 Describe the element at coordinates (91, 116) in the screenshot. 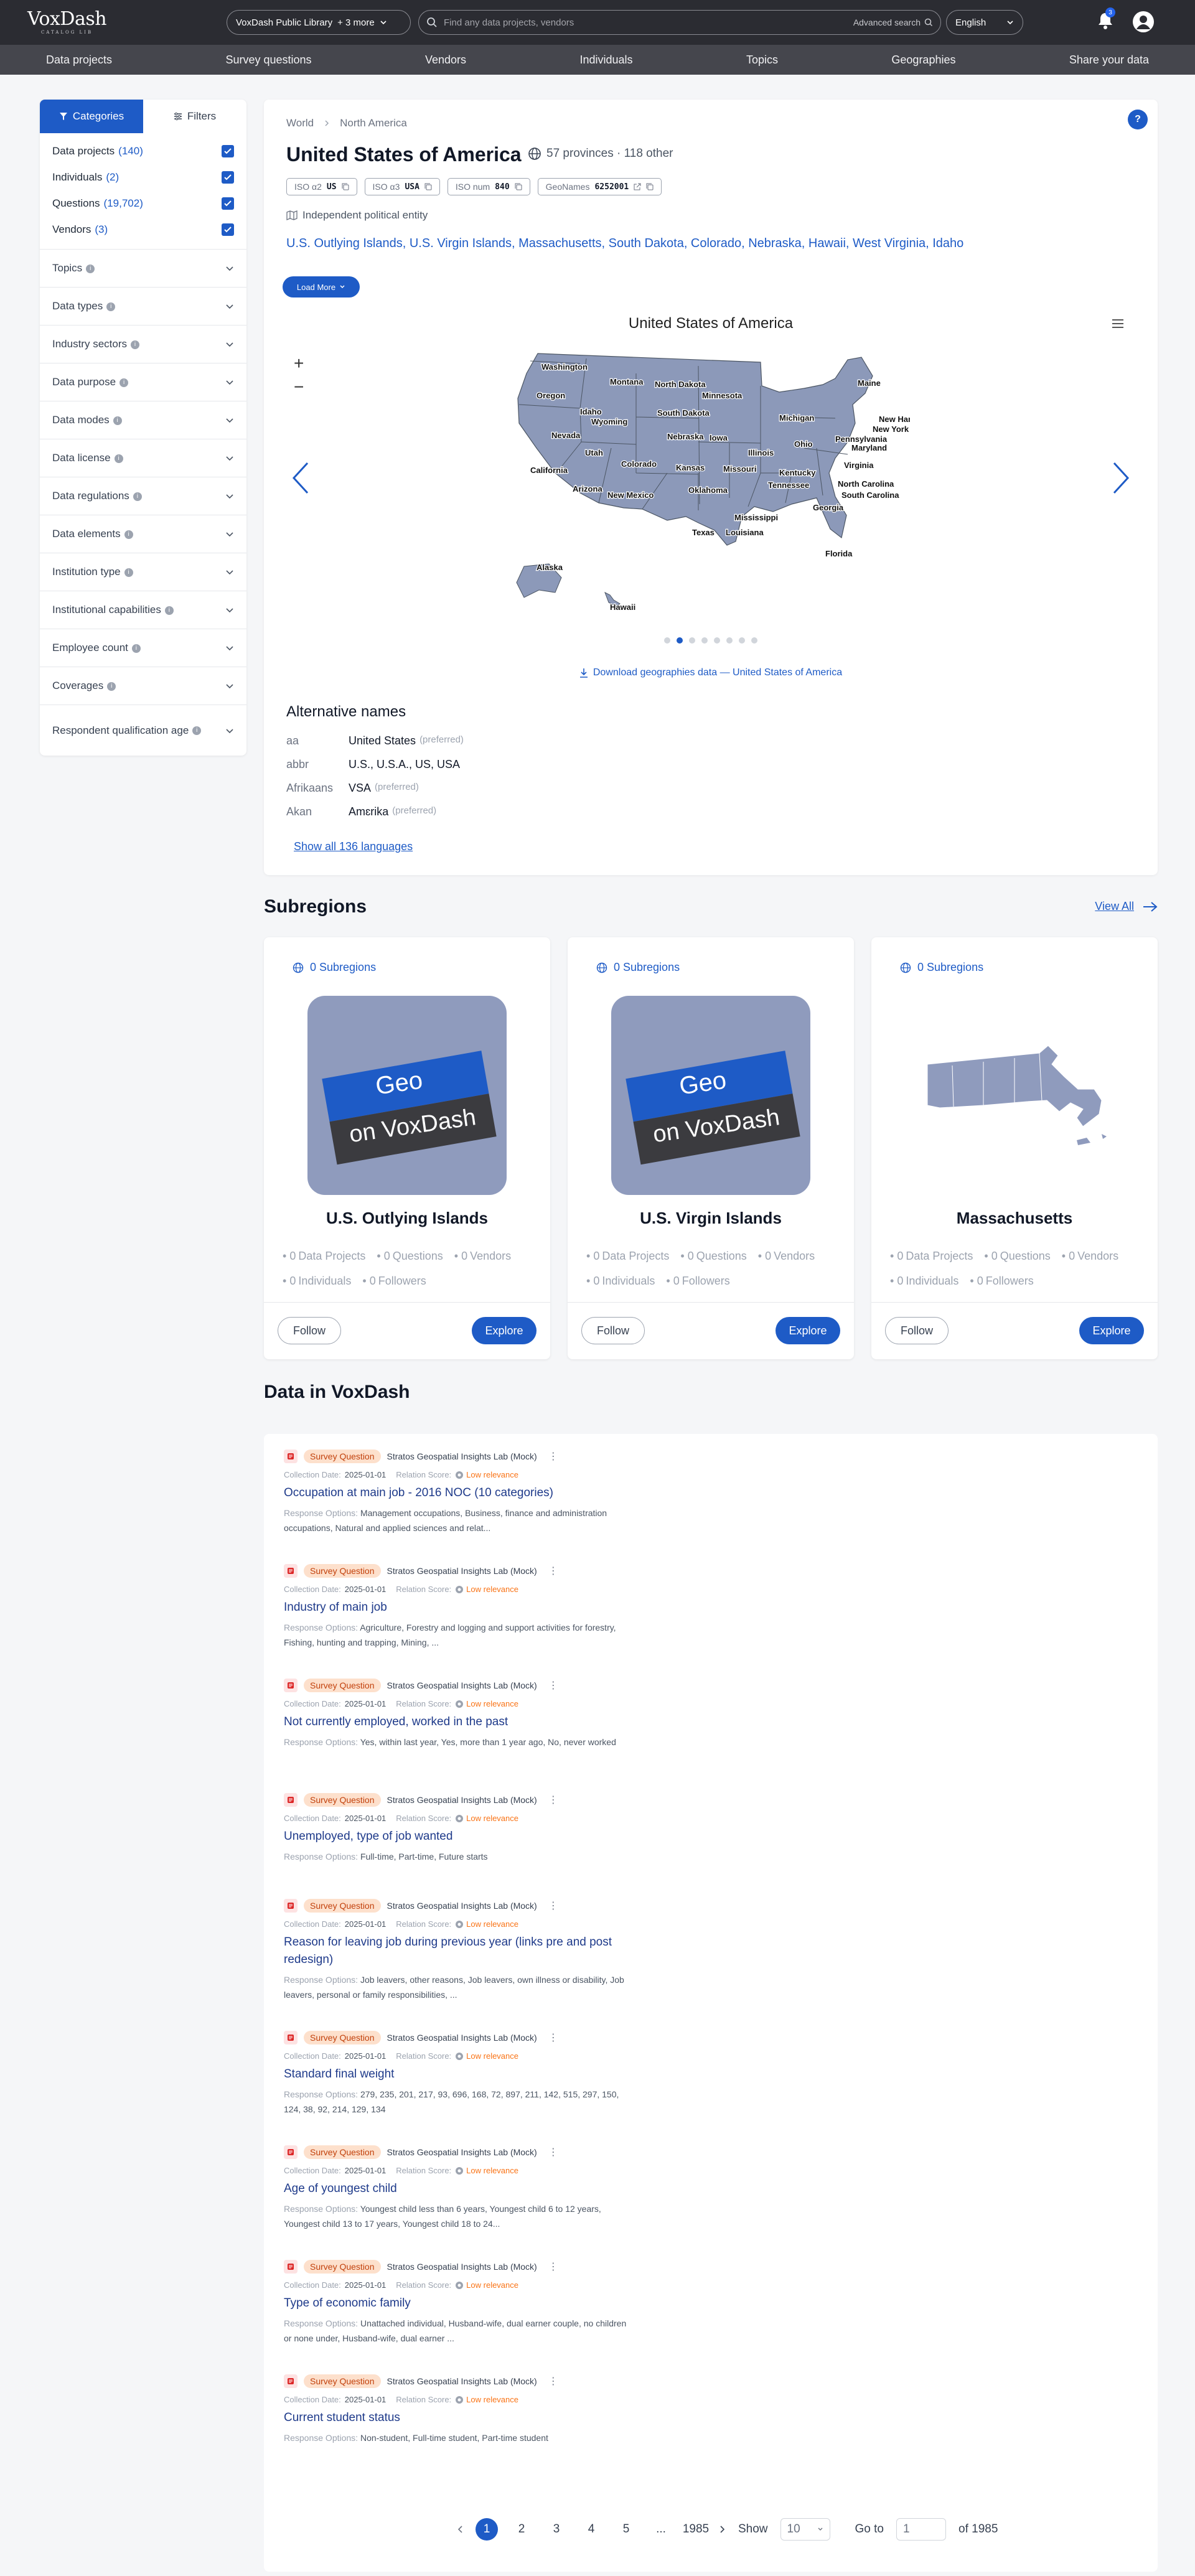

I see `tab-categories: Categories` at that location.